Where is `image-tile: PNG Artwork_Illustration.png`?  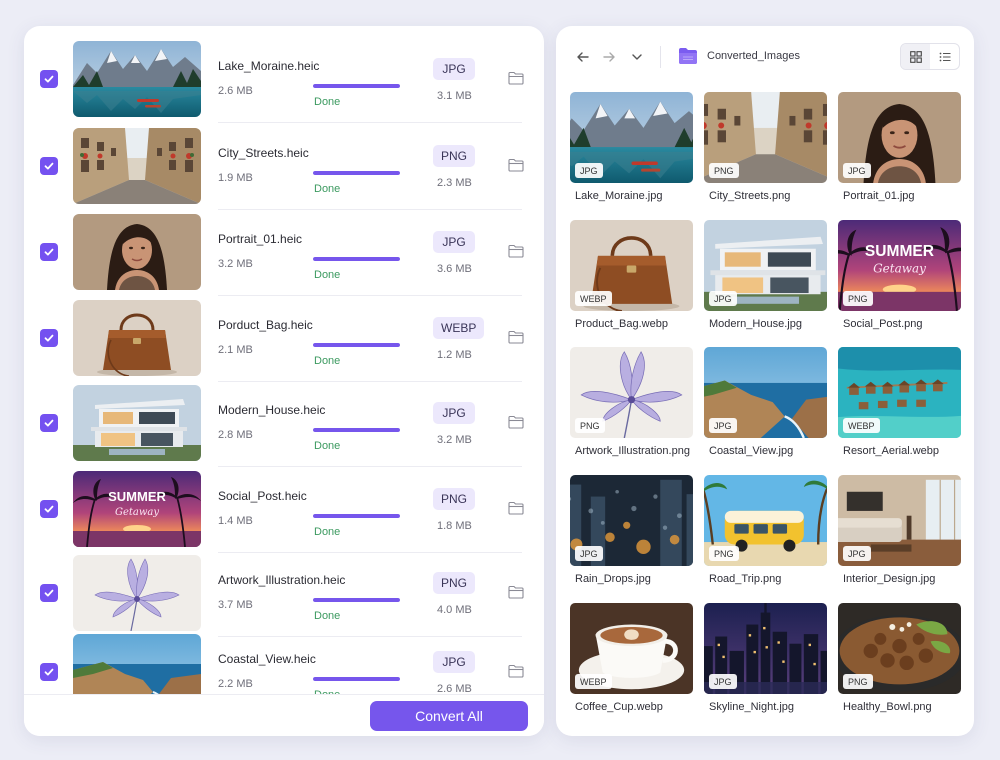 image-tile: PNG Artwork_Illustration.png is located at coordinates (631, 402).